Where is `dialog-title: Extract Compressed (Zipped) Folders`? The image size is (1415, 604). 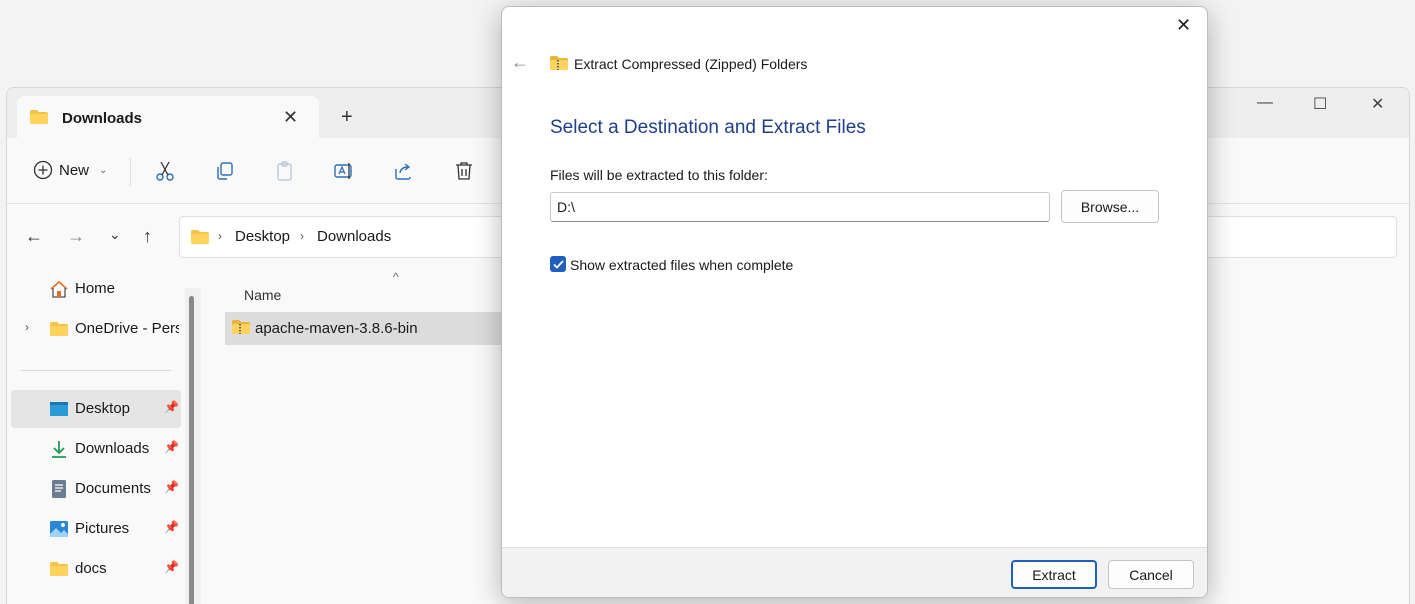
dialog-title: Extract Compressed (Zipped) Folders is located at coordinates (691, 64).